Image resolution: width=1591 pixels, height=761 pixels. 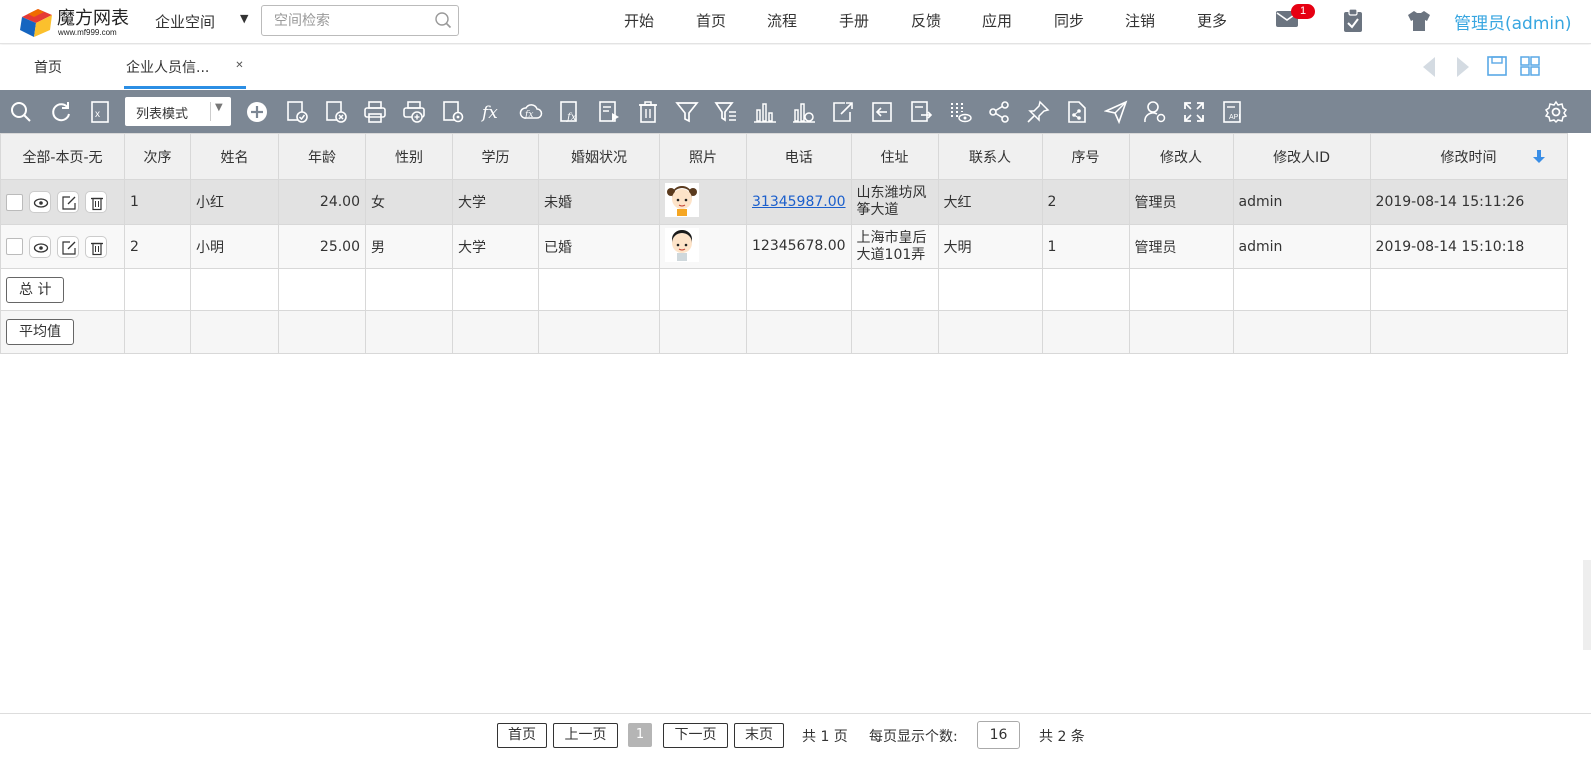 What do you see at coordinates (1419, 21) in the screenshot?
I see `skin-shirt-icon` at bounding box center [1419, 21].